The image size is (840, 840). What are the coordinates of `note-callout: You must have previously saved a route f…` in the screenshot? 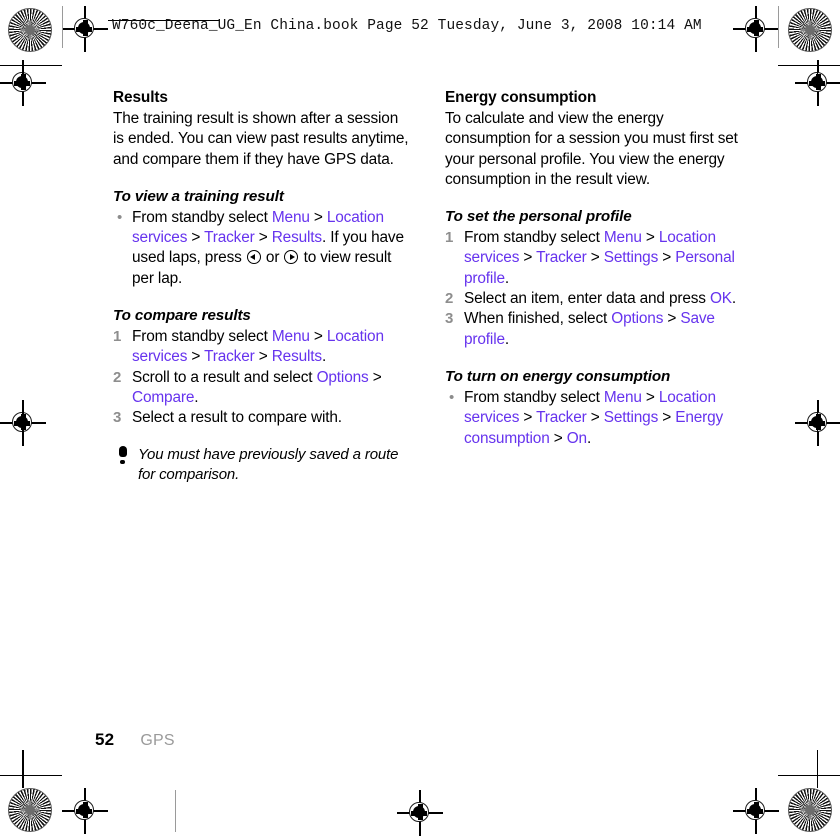 It's located at (261, 465).